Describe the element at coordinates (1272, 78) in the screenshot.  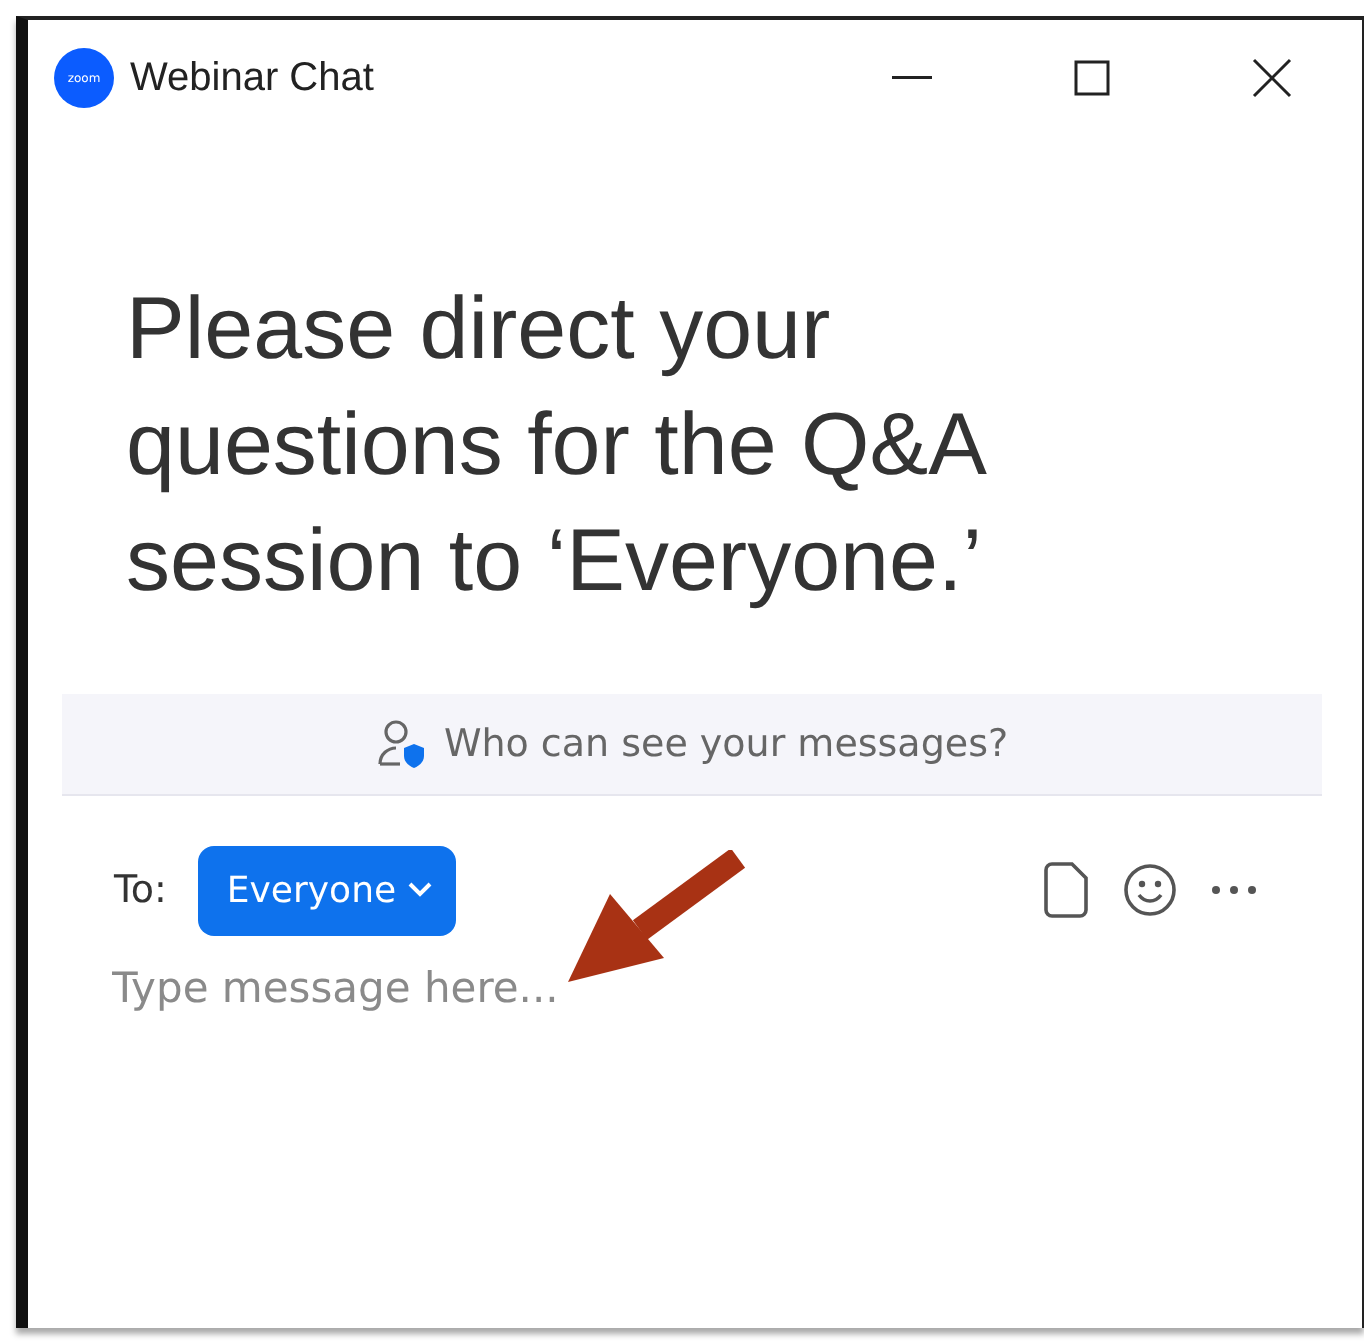
I see `close-icon` at that location.